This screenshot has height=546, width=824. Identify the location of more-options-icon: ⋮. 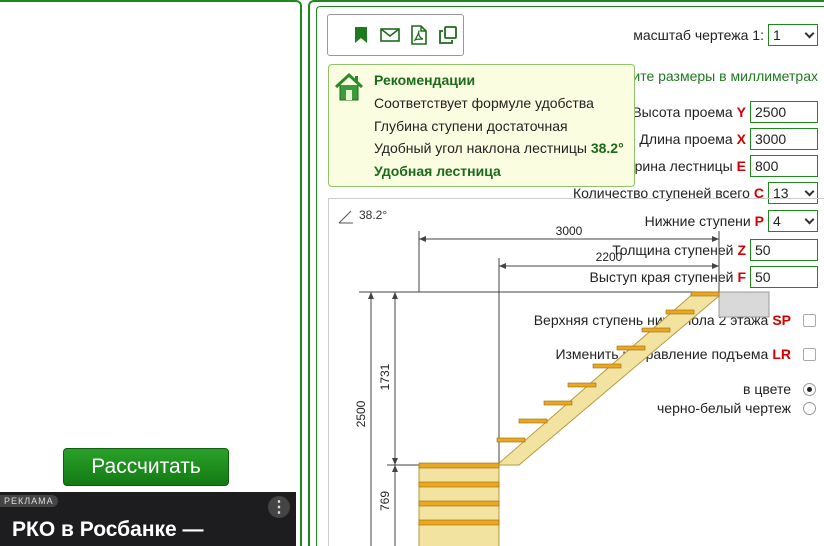
(279, 507).